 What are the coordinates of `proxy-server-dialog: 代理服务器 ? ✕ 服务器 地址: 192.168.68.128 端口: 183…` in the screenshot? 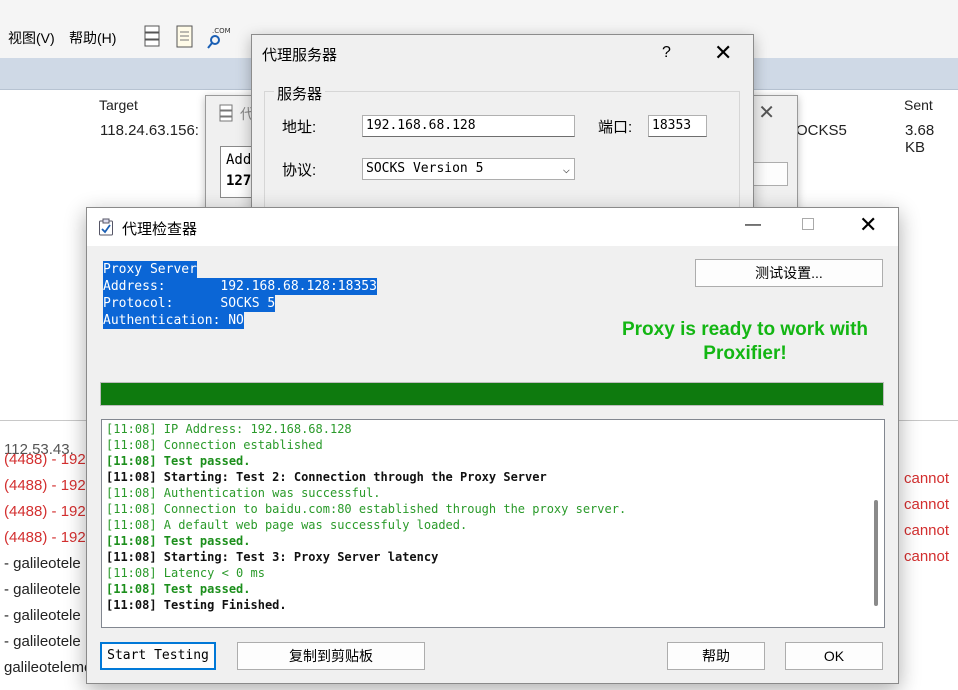 It's located at (502, 123).